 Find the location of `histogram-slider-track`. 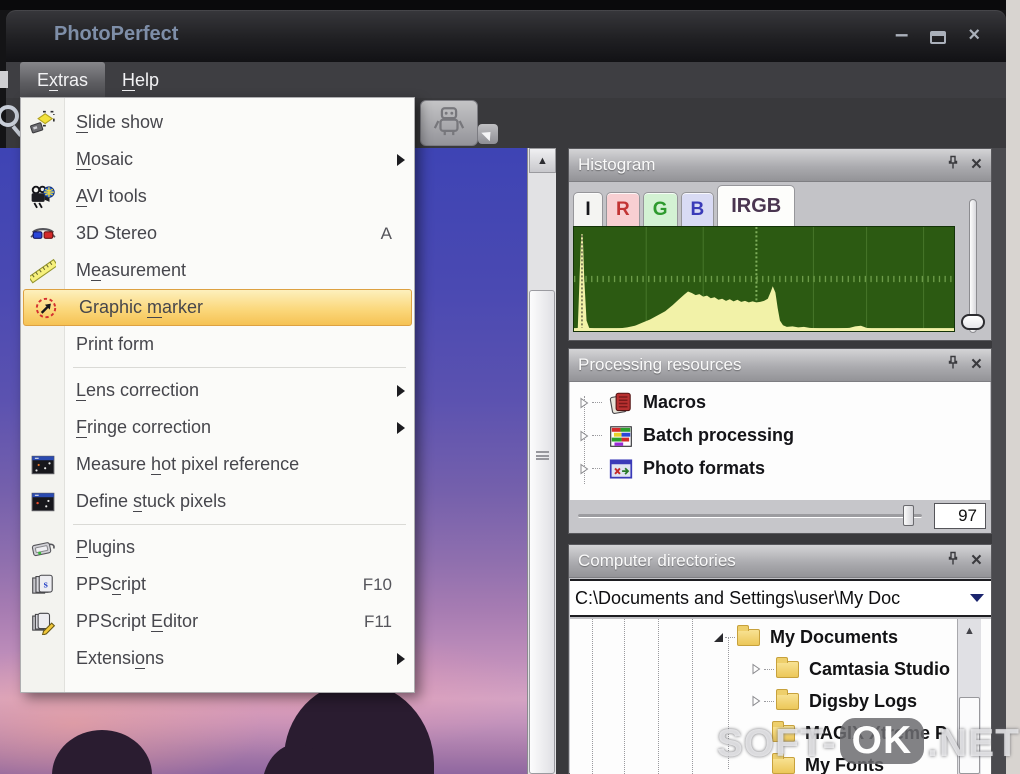

histogram-slider-track is located at coordinates (973, 266).